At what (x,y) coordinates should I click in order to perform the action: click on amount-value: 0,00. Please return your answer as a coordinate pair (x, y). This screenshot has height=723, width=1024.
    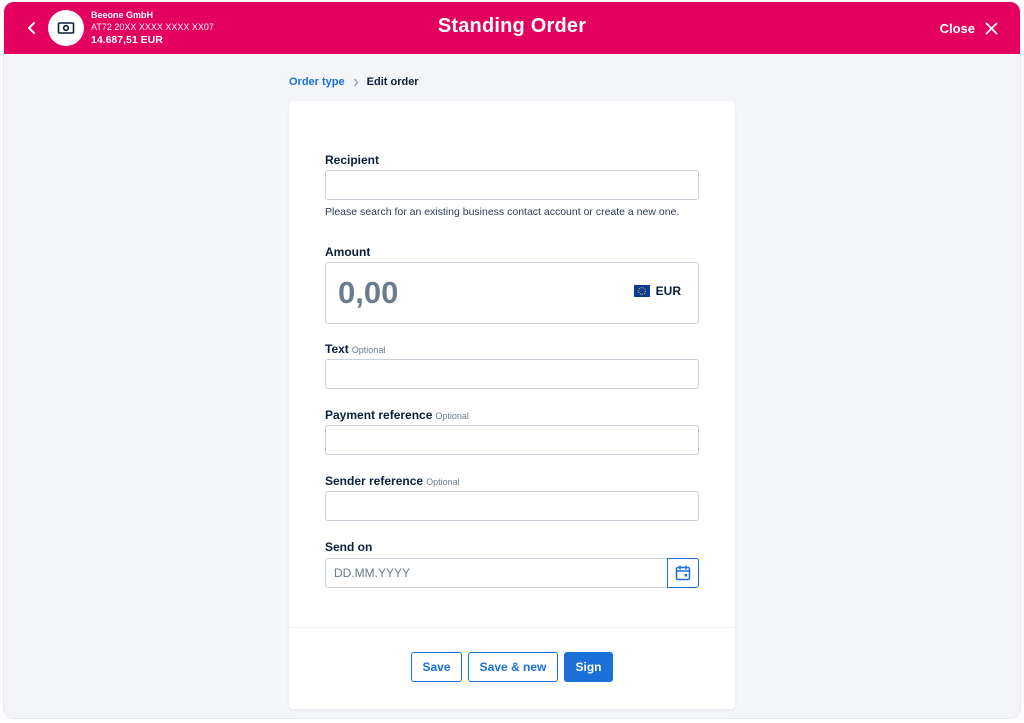
    Looking at the image, I should click on (368, 292).